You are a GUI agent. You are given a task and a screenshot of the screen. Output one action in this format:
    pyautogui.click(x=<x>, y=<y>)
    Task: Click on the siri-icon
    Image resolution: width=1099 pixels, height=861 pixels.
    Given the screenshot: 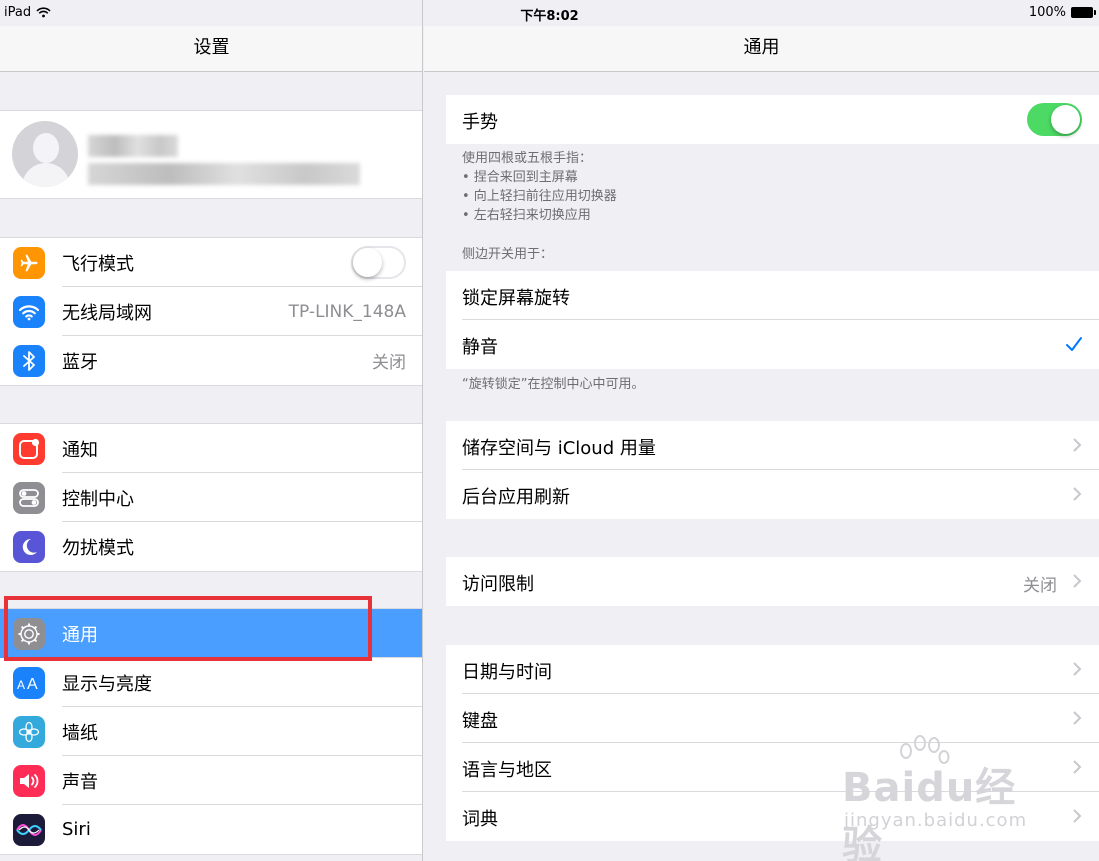 What is the action you would take?
    pyautogui.click(x=29, y=830)
    